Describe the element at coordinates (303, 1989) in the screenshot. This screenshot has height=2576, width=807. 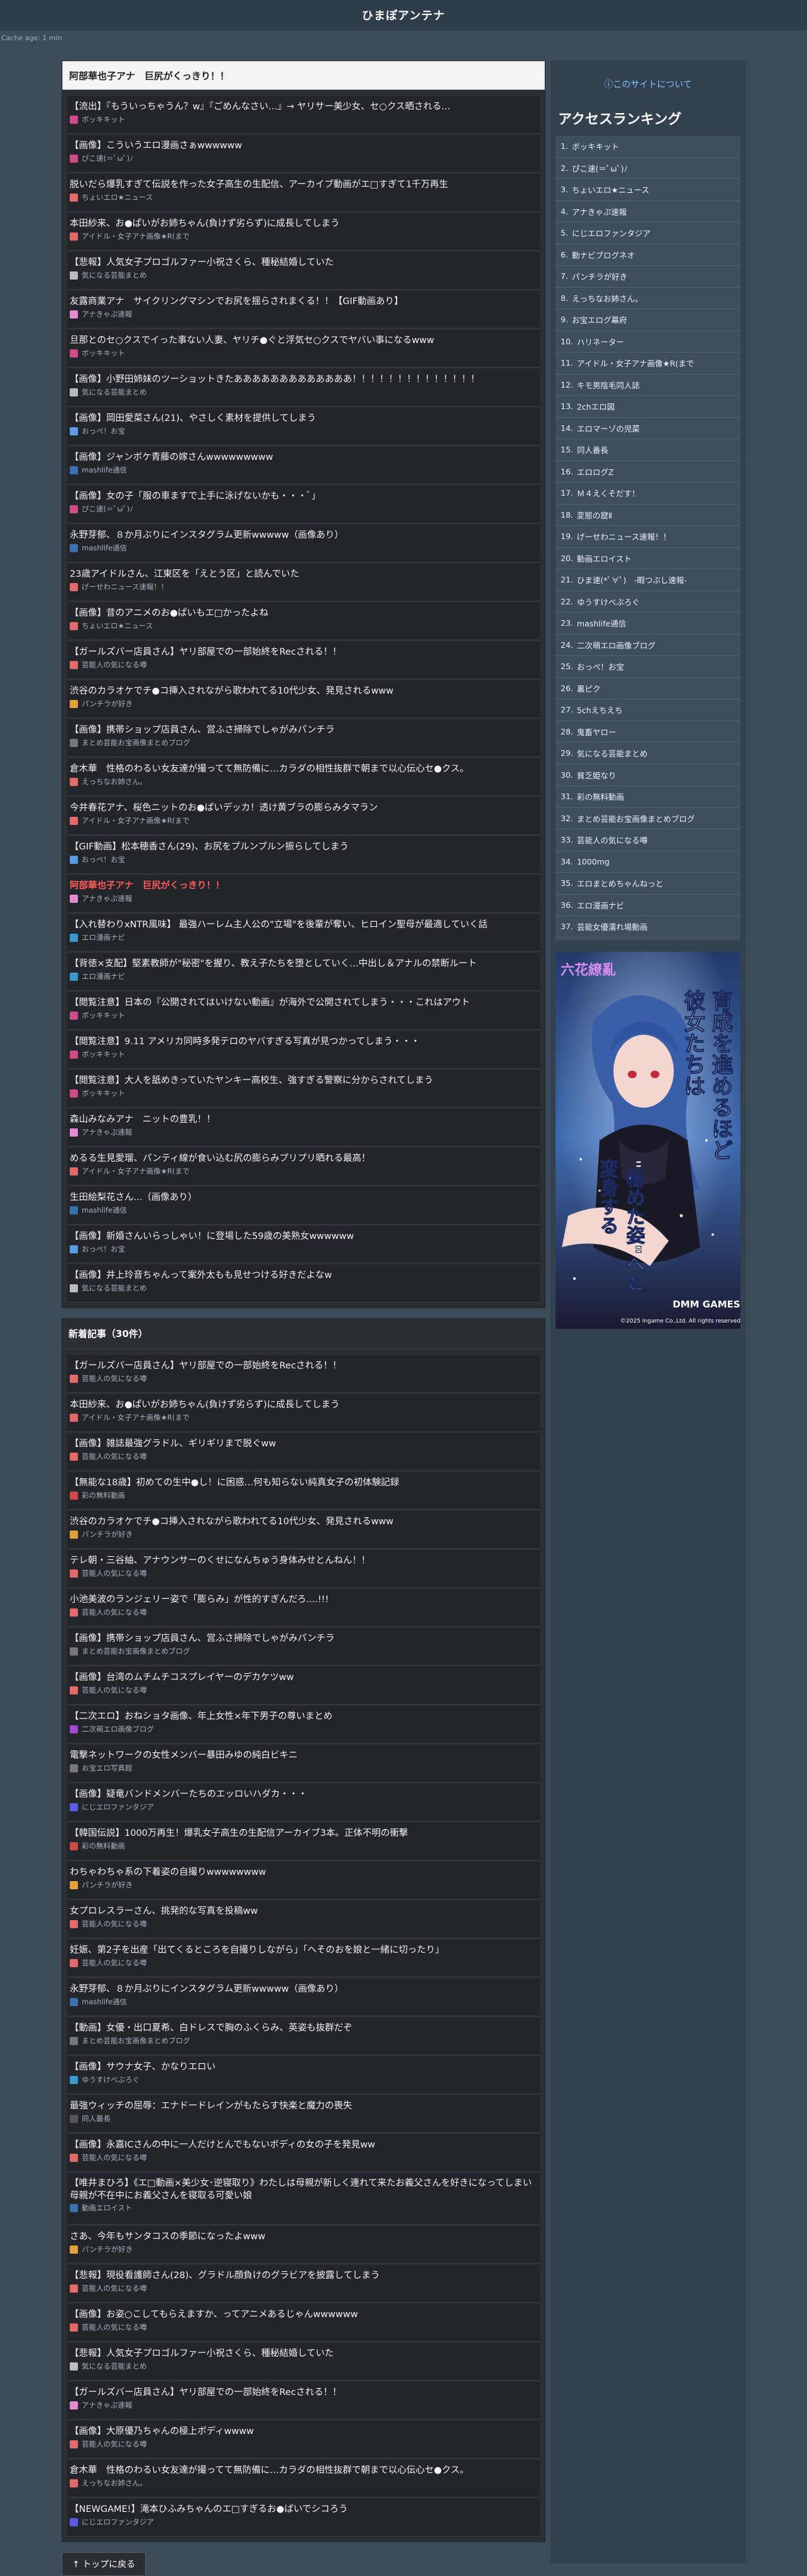
I see `article-title: 永野芽郁、８か月ぶりにインスタグラム更新wwwww（画像あり）` at that location.